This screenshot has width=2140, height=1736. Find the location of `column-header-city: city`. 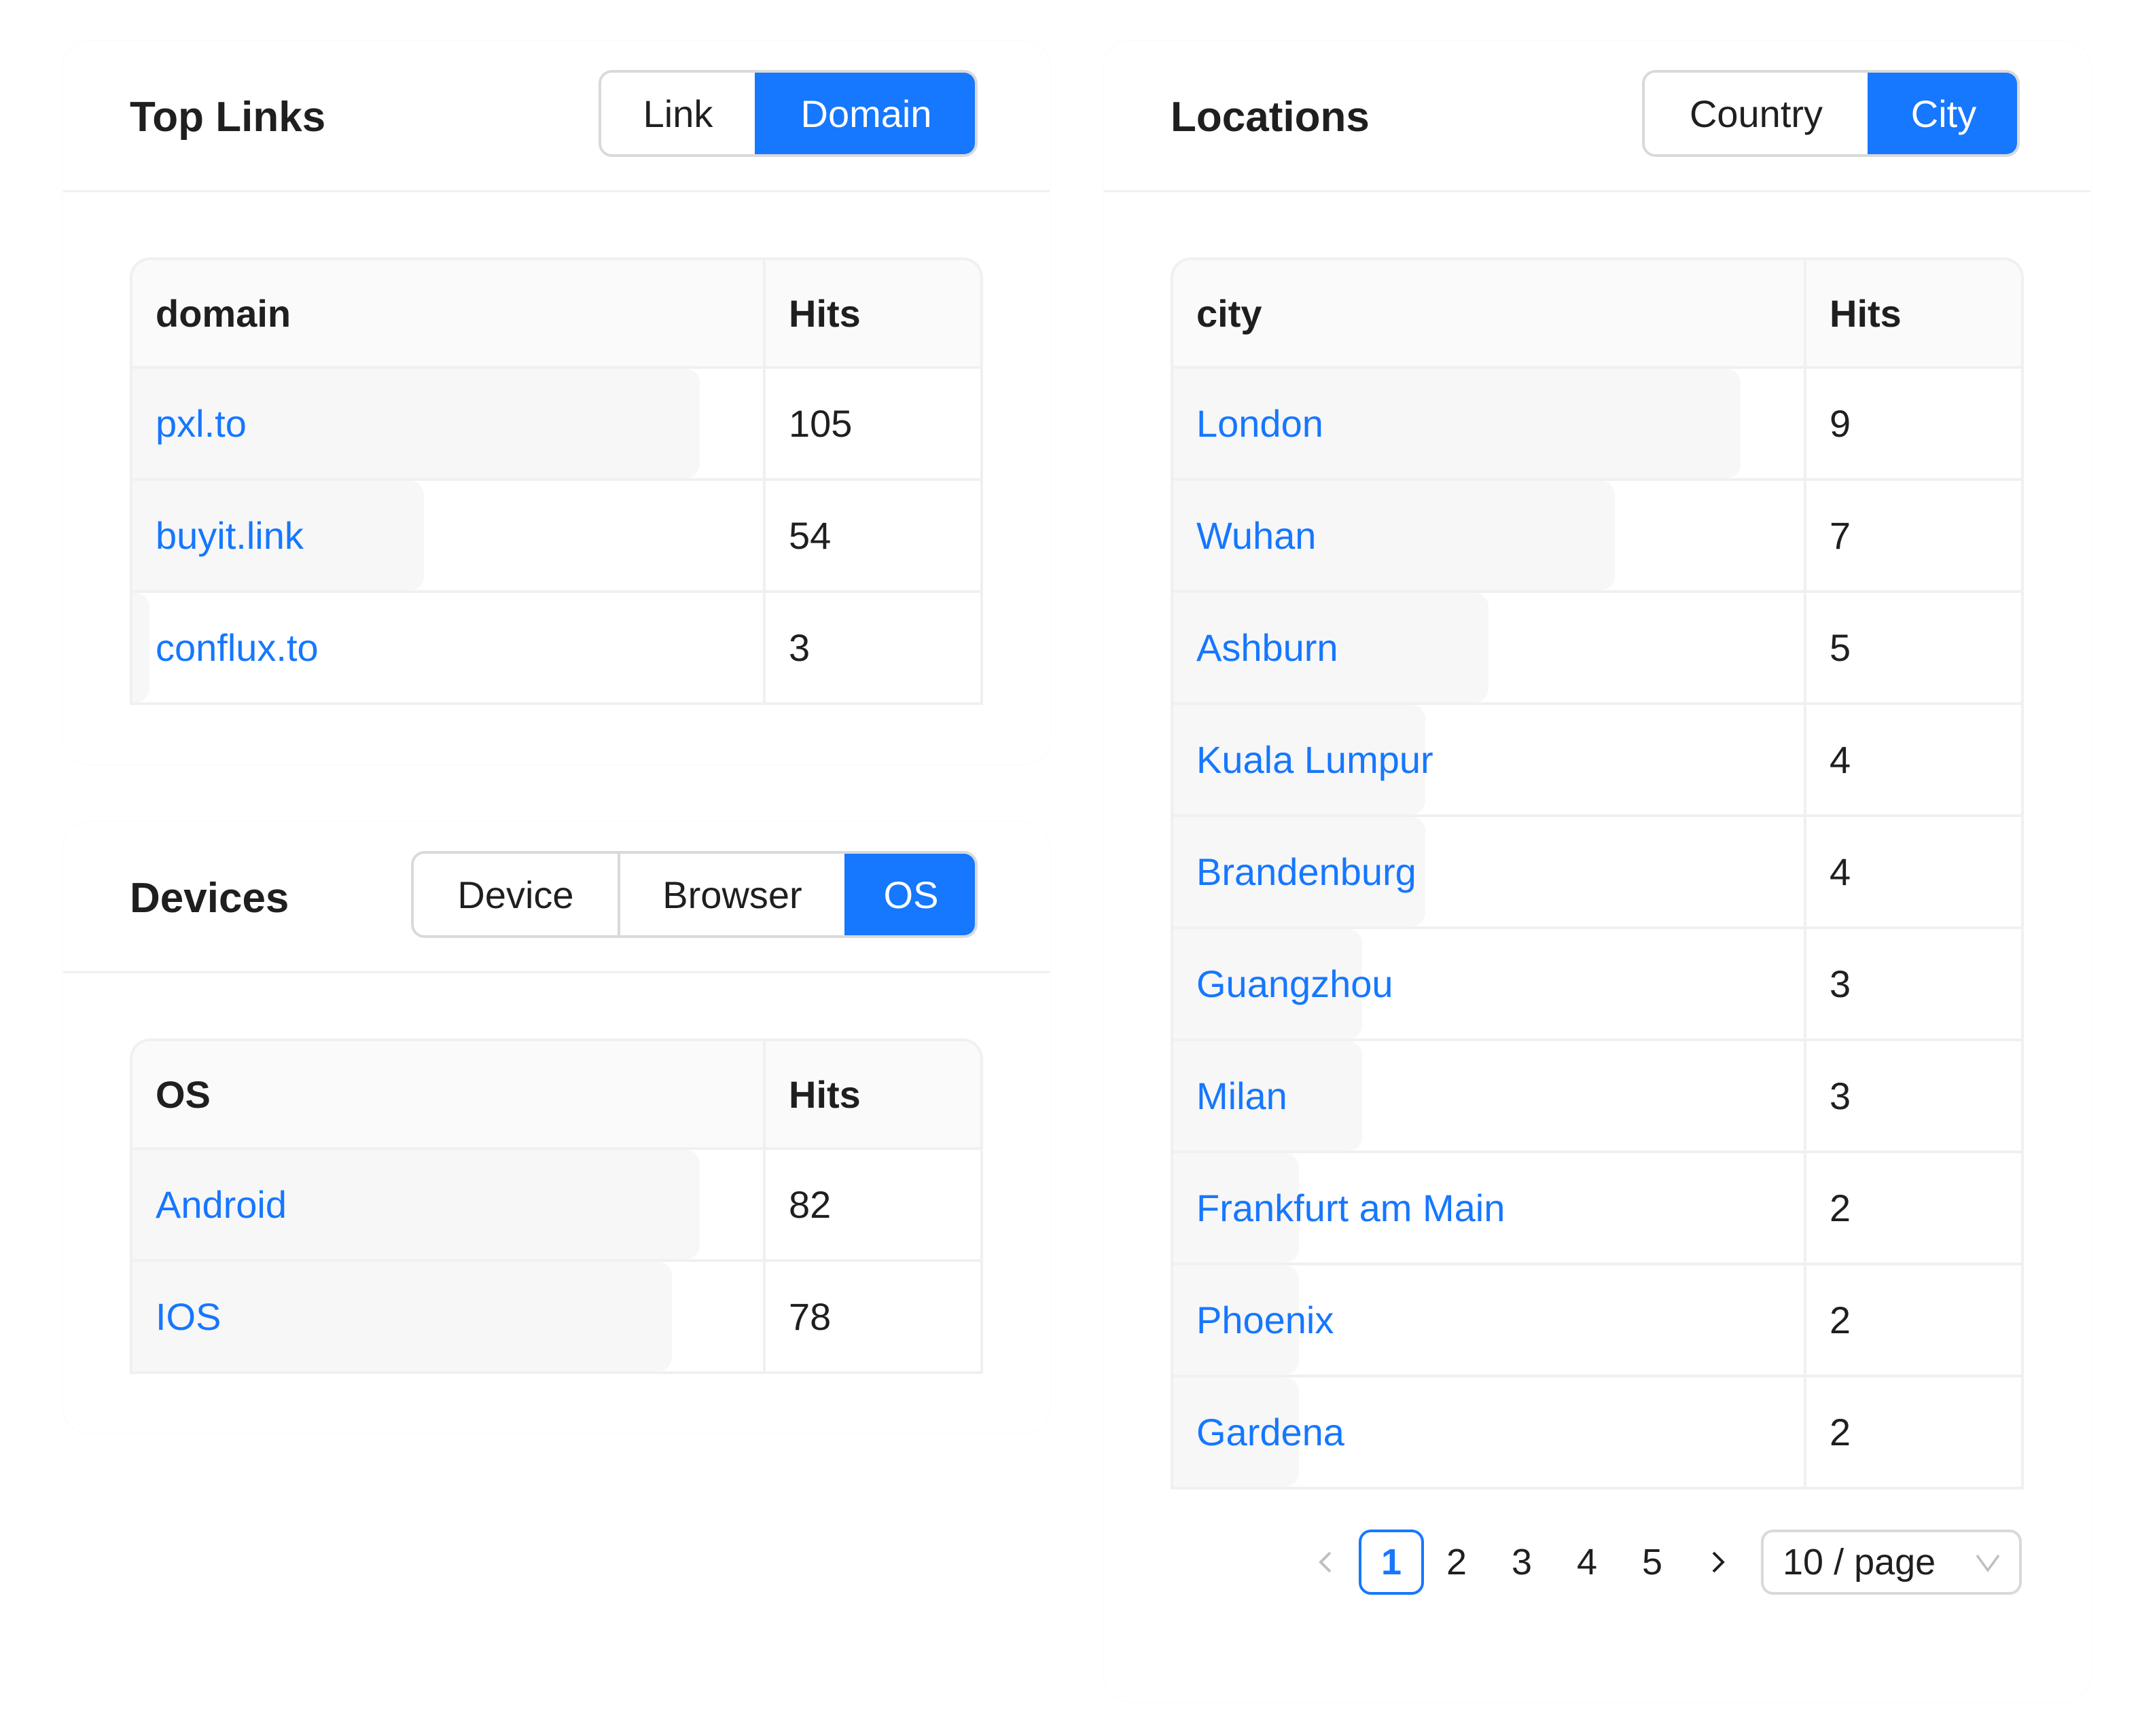

column-header-city: city is located at coordinates (1488, 313).